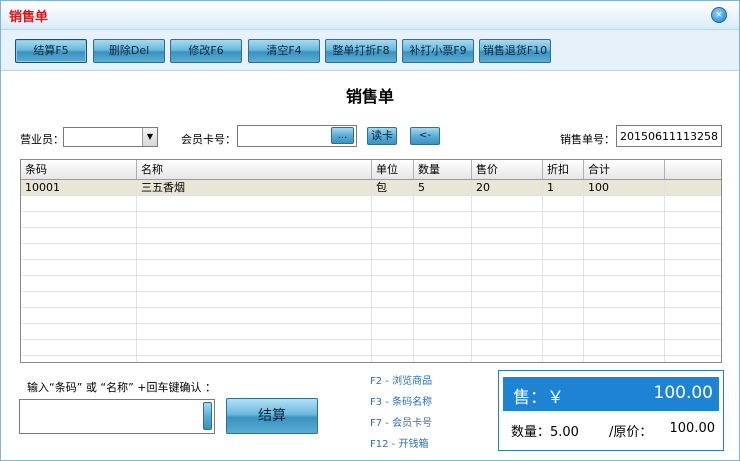 Image resolution: width=740 pixels, height=461 pixels. I want to click on salesperson-label: 营业员：, so click(42, 139).